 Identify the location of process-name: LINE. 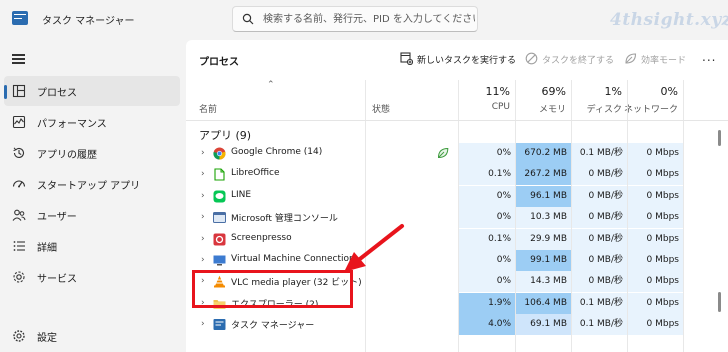
(241, 194).